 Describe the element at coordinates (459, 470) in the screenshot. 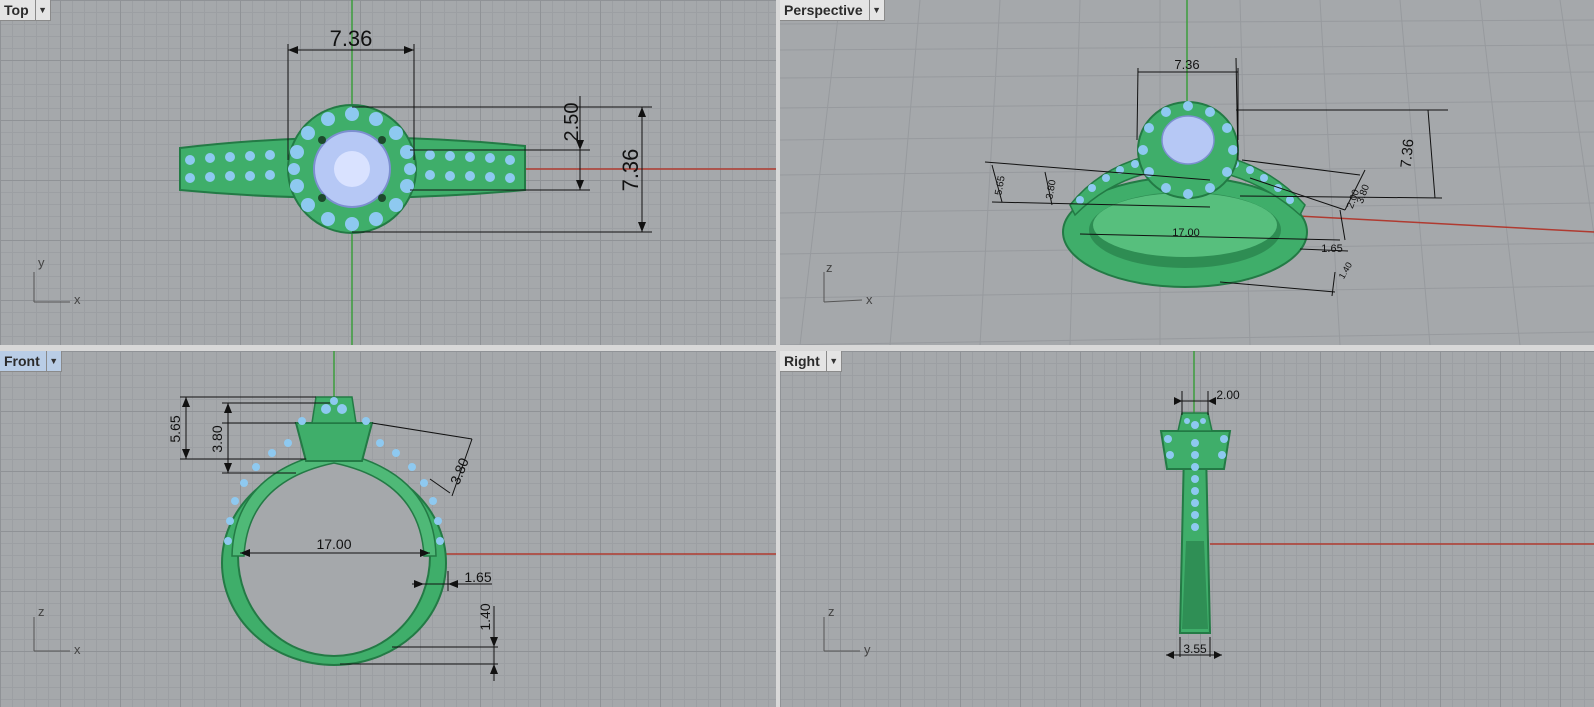

I see `dim-side-label: 3.80` at that location.